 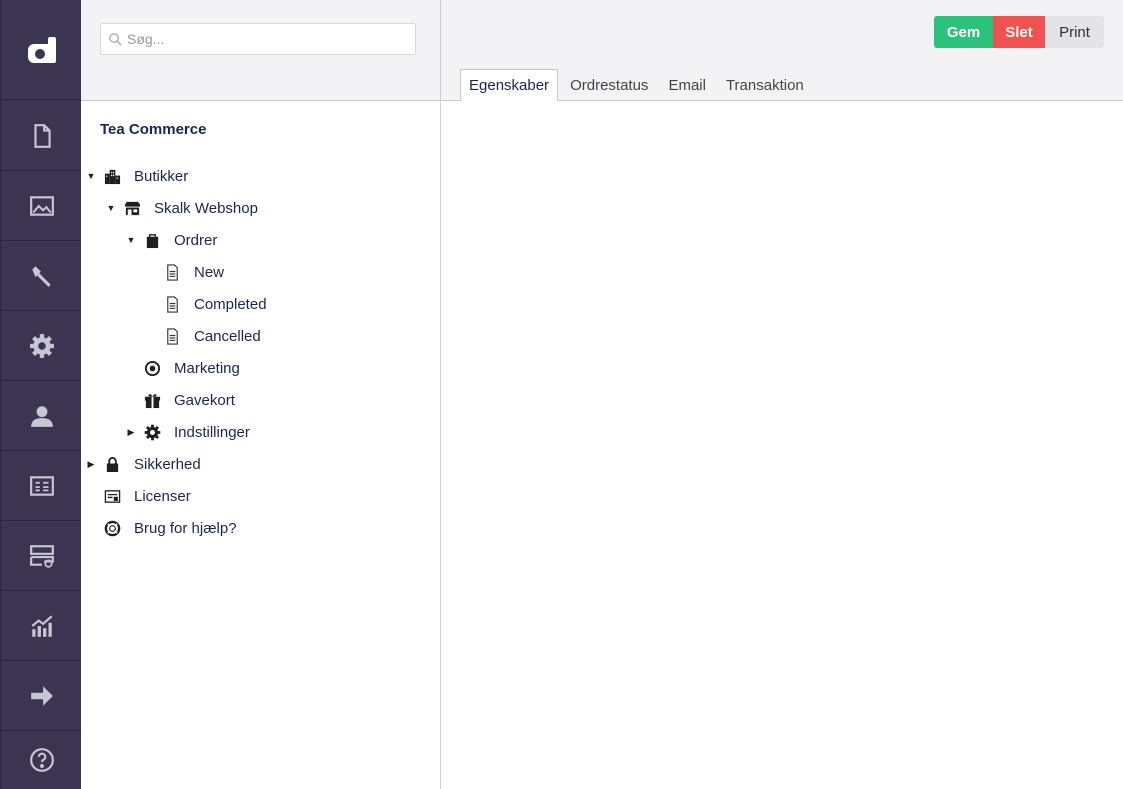 I want to click on analytics-icon, so click(x=41, y=625).